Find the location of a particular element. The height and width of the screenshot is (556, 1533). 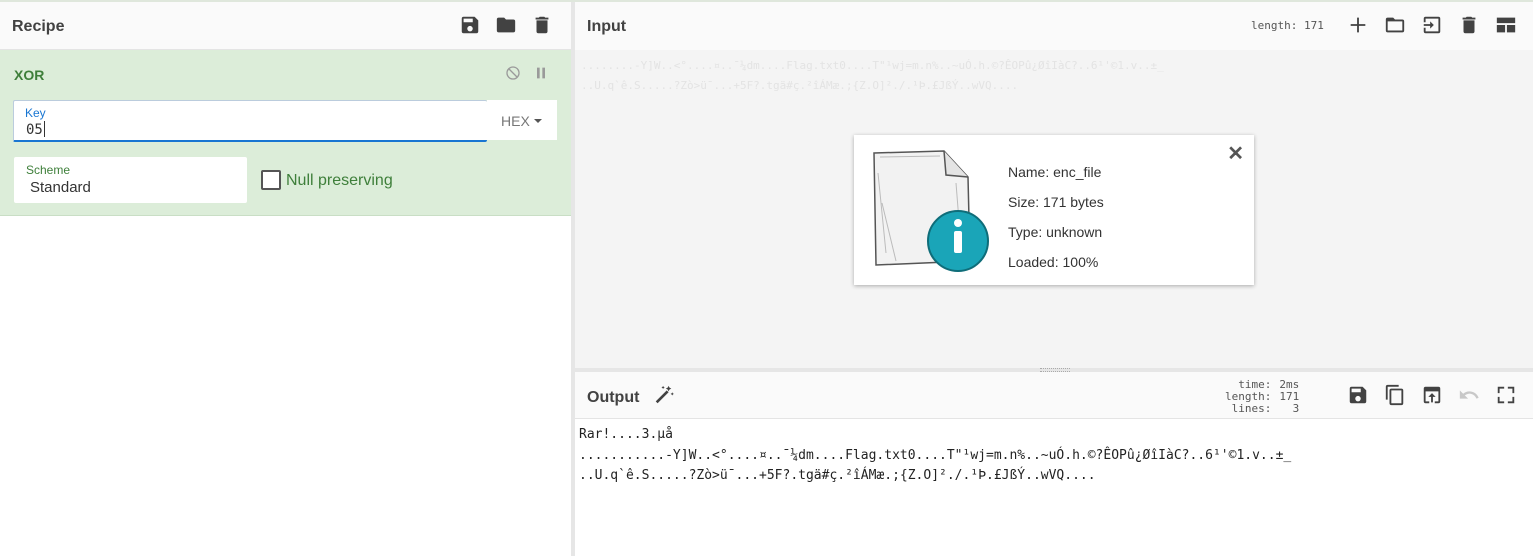

file-loaded: Loaded: 100% is located at coordinates (1053, 262).